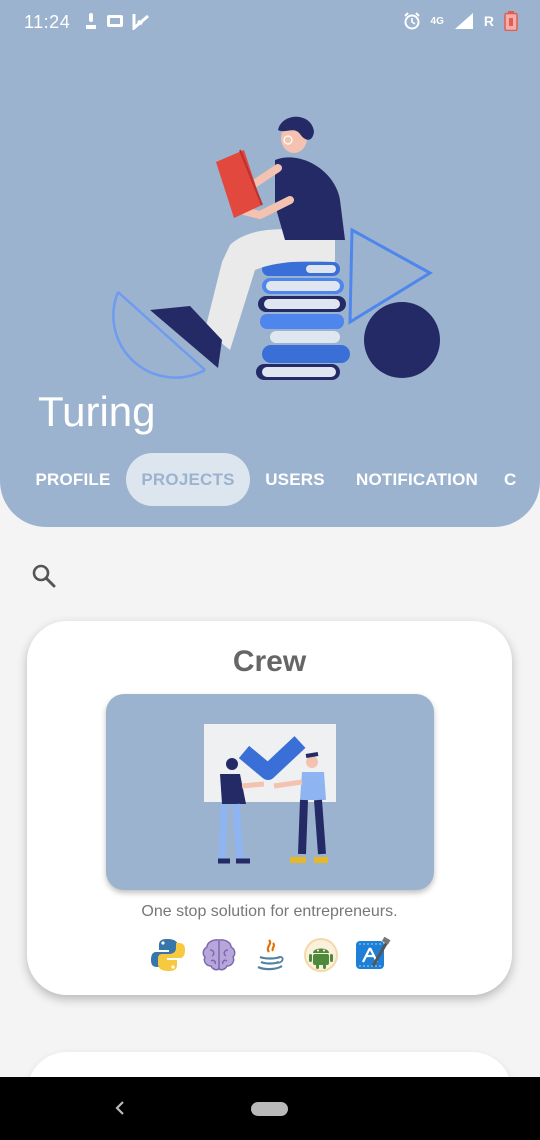  What do you see at coordinates (97, 411) in the screenshot?
I see `app-title: Turing` at bounding box center [97, 411].